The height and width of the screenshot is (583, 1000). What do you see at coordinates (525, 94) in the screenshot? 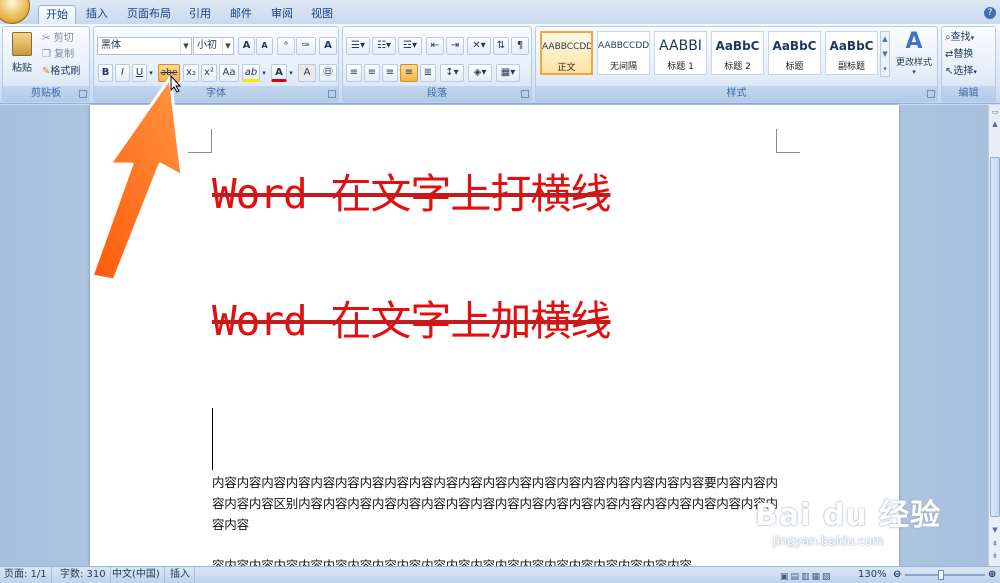
I see `paragraph-launcher-icon` at bounding box center [525, 94].